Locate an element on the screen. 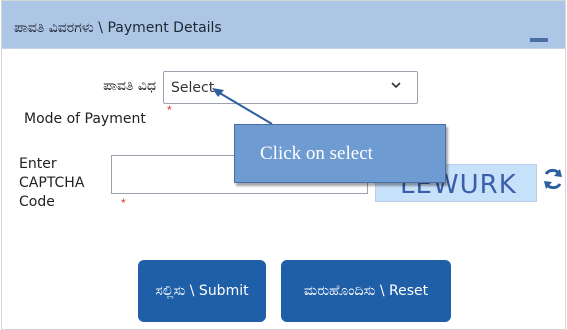 This screenshot has height=330, width=567. panel-title: ಪಾವತಿ ವಿವರಗಳು \ Payment Details is located at coordinates (118, 28).